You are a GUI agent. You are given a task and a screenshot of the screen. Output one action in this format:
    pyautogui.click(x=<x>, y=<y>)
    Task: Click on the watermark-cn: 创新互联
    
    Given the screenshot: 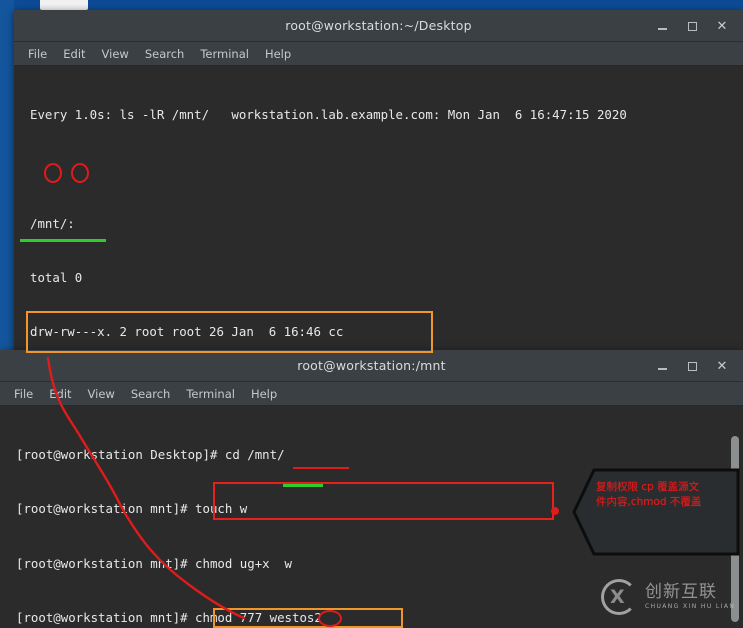 What is the action you would take?
    pyautogui.click(x=681, y=592)
    